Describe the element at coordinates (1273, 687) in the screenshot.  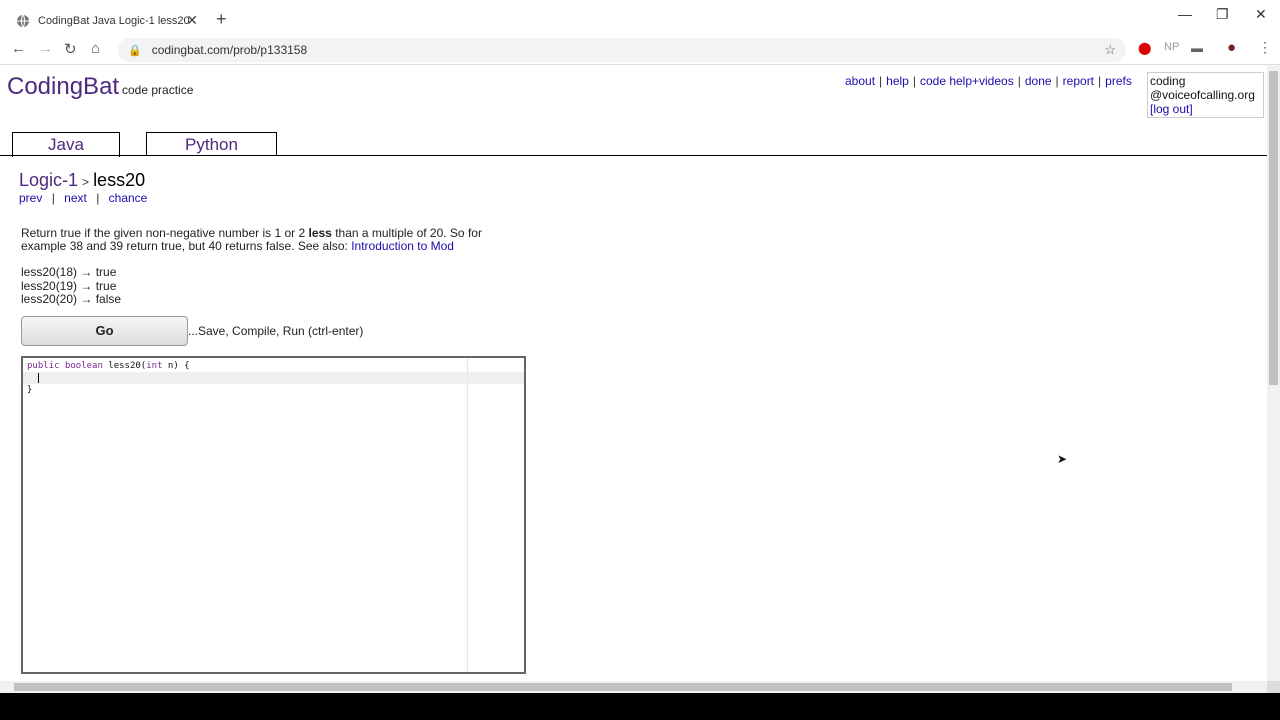
I see `scrollbar-corner` at that location.